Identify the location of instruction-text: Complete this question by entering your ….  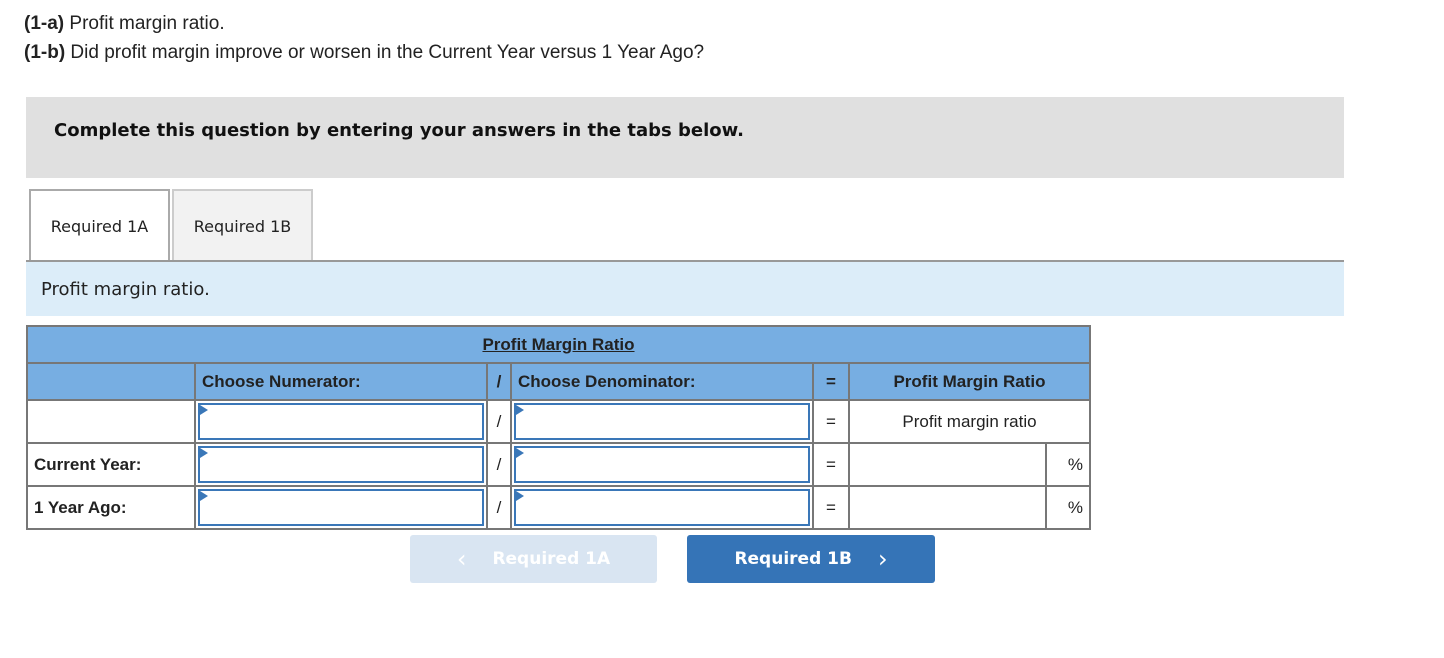
(399, 130).